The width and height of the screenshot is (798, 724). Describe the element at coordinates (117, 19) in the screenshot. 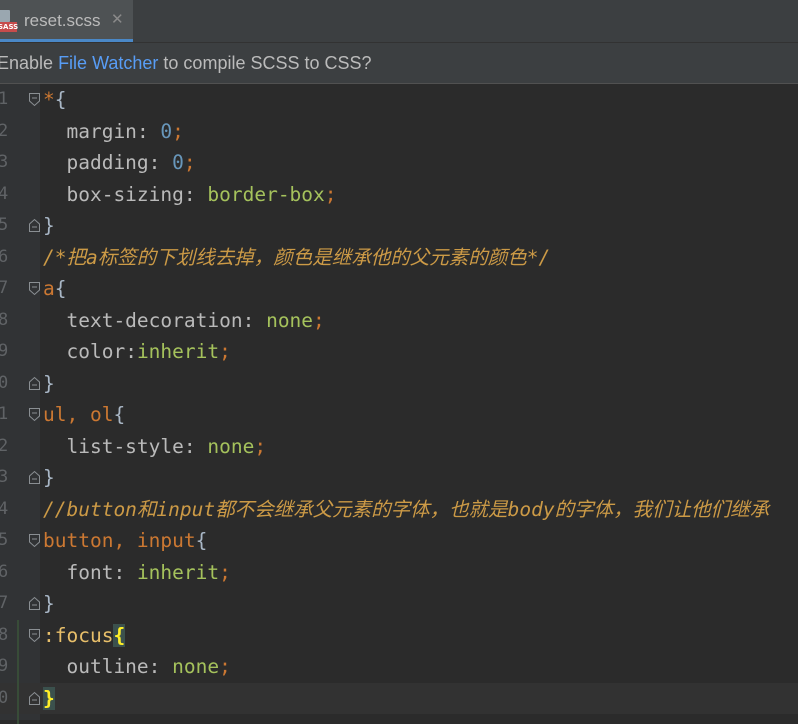

I see `close-icon: ✕` at that location.